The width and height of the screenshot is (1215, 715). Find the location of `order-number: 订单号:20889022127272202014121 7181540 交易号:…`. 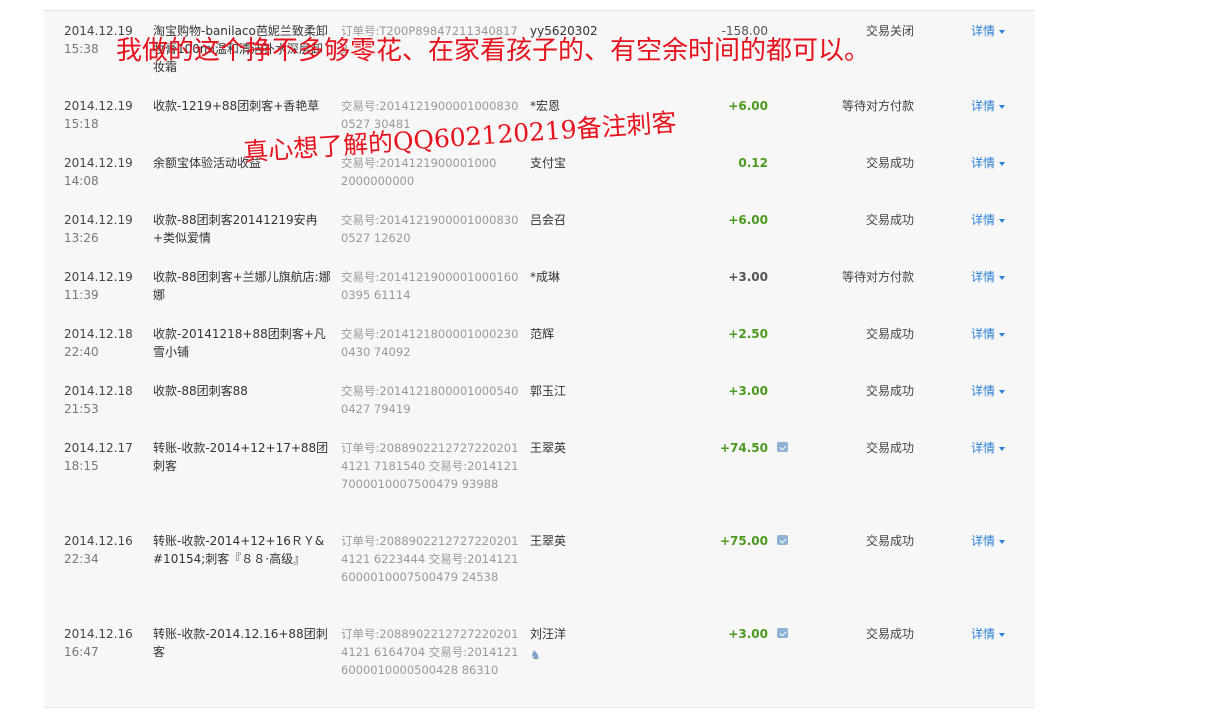

order-number: 订单号:20889022127272202014121 7181540 交易号:… is located at coordinates (430, 466).